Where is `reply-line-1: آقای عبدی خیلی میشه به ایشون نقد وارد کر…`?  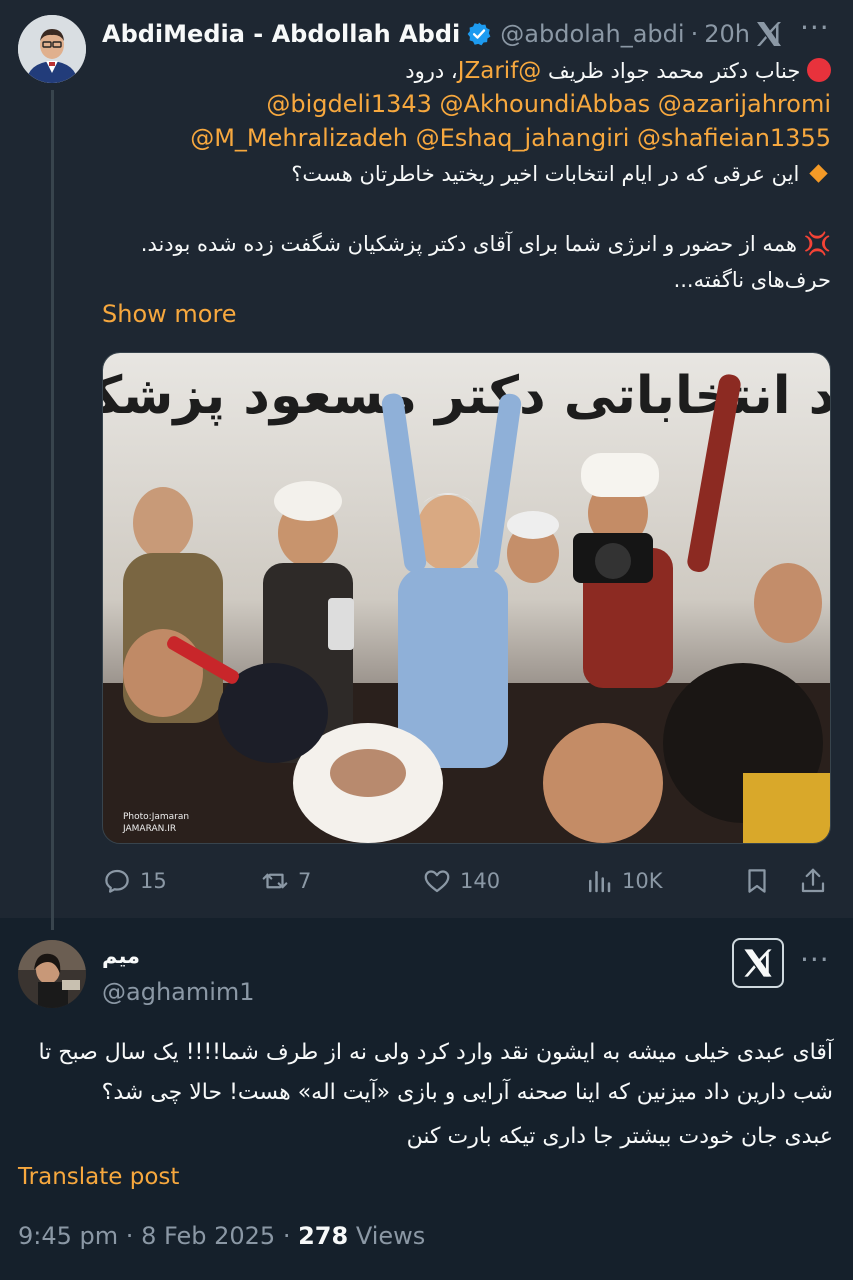
reply-line-1: آقای عبدی خیلی میشه به ایشون نقد وارد کر… is located at coordinates (435, 1052).